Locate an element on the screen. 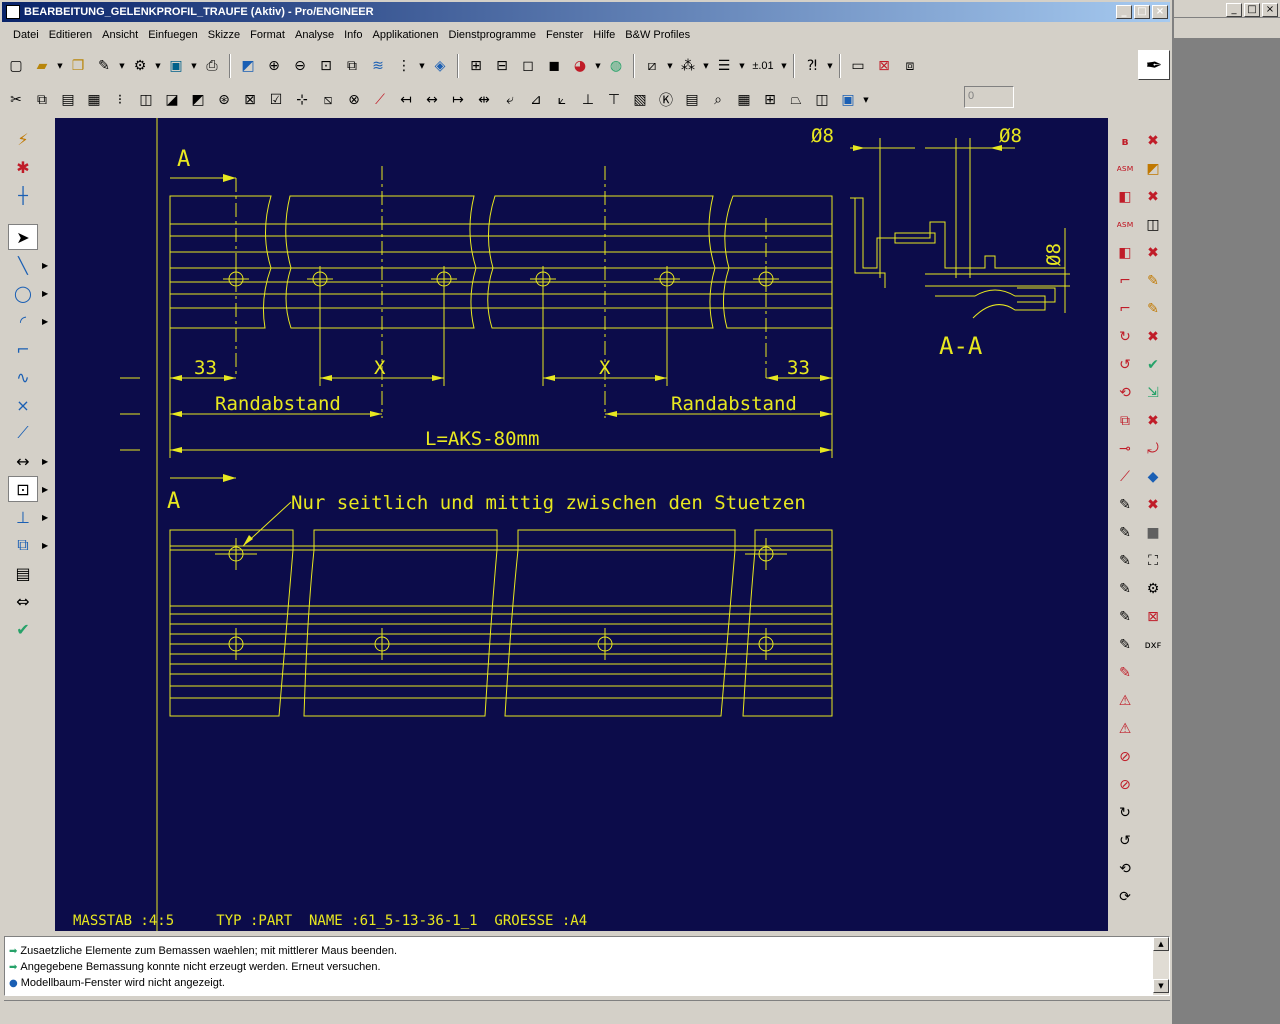 This screenshot has width=1280, height=1024. circle-icon: ◯ is located at coordinates (23, 293).